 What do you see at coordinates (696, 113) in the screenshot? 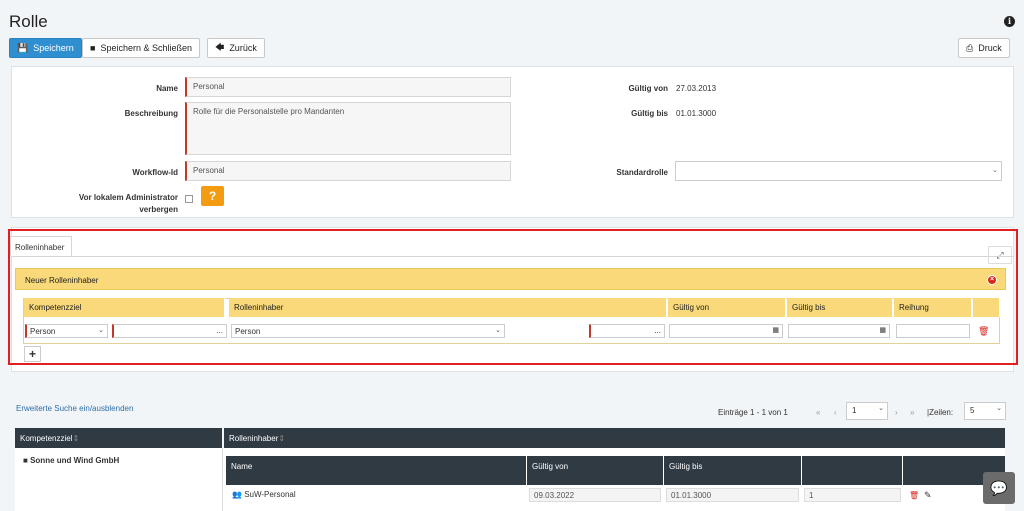
I see `valid-to-value: 01.01.3000` at bounding box center [696, 113].